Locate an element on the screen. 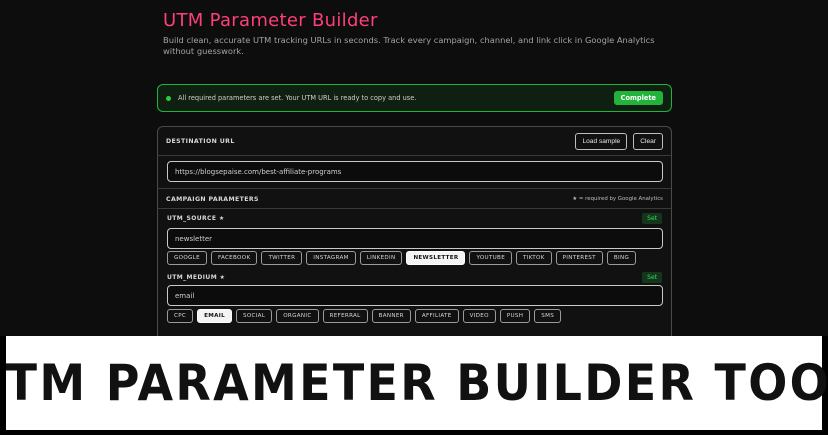 The height and width of the screenshot is (435, 828). status-dot-icon is located at coordinates (168, 98).